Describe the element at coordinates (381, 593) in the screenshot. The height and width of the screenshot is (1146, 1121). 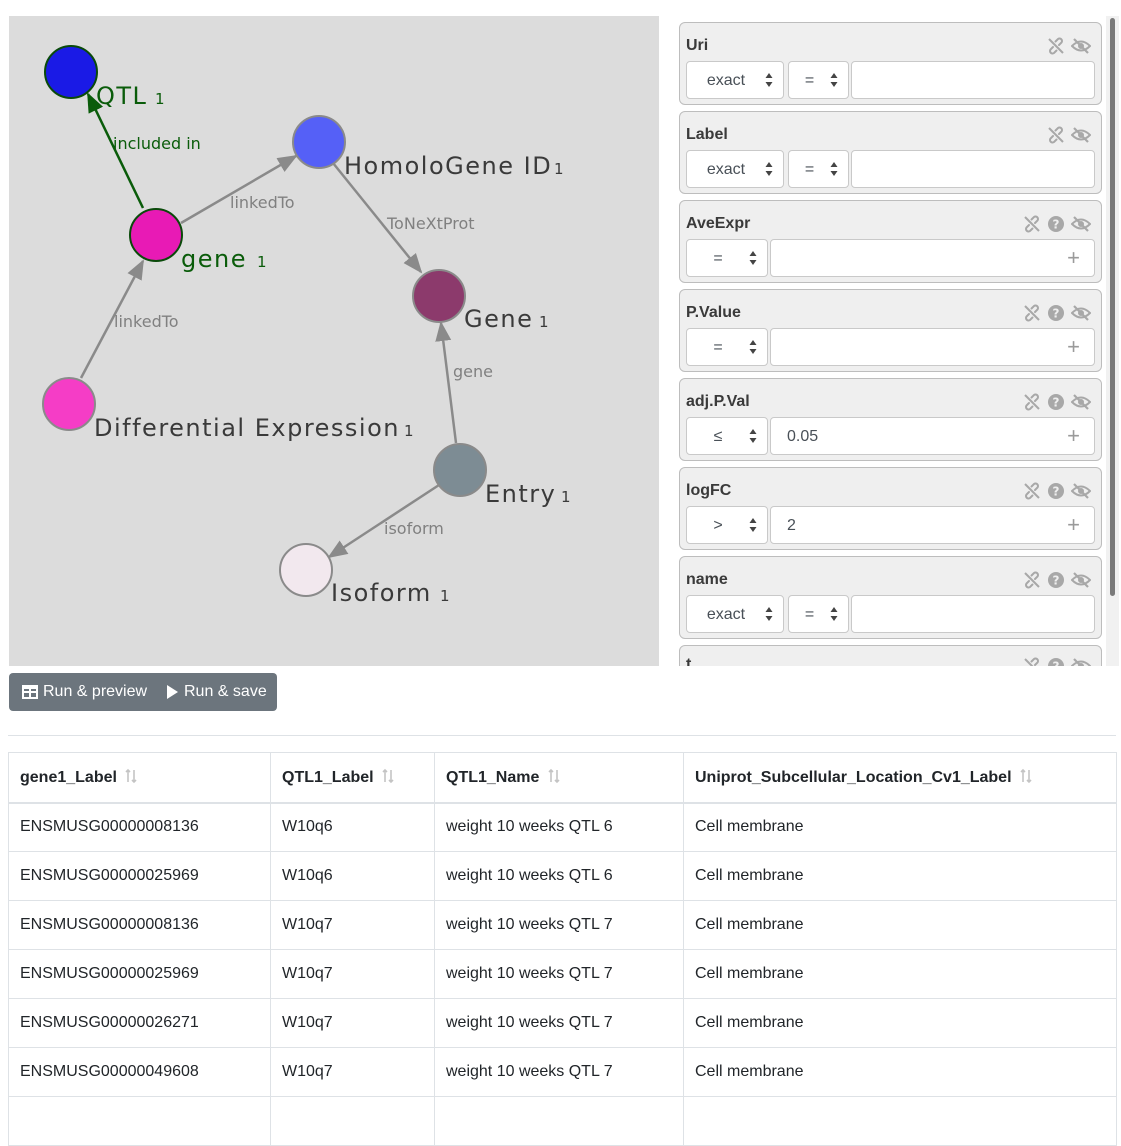
I see `node-label: Isoform` at that location.